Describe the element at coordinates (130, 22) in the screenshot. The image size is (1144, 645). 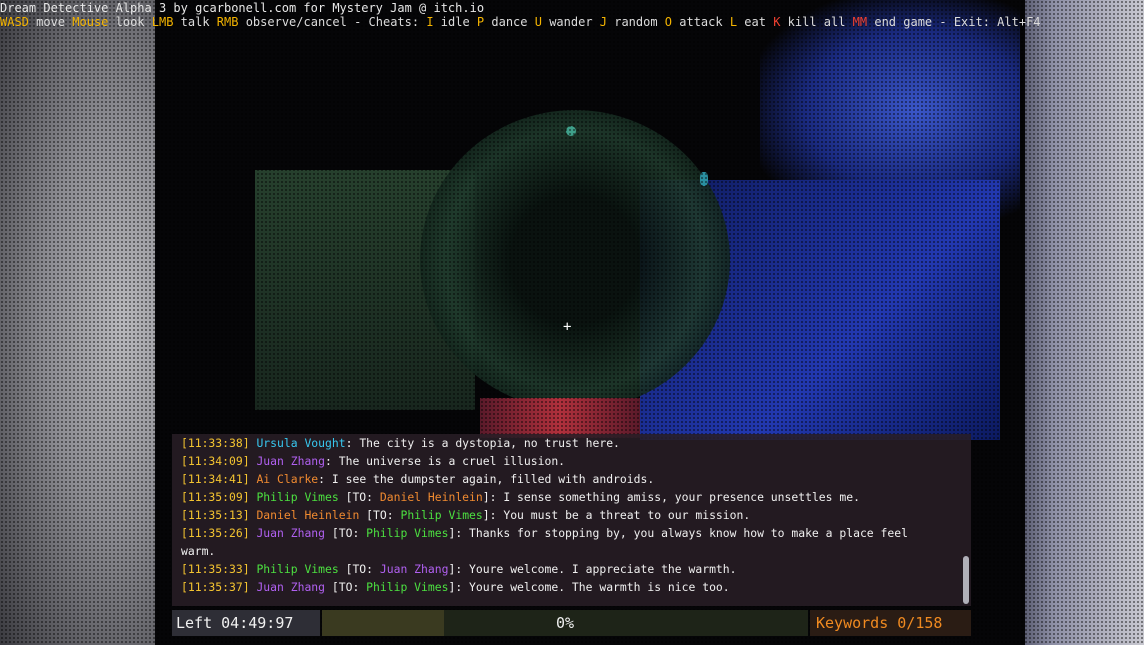
I see `control-label: look` at that location.